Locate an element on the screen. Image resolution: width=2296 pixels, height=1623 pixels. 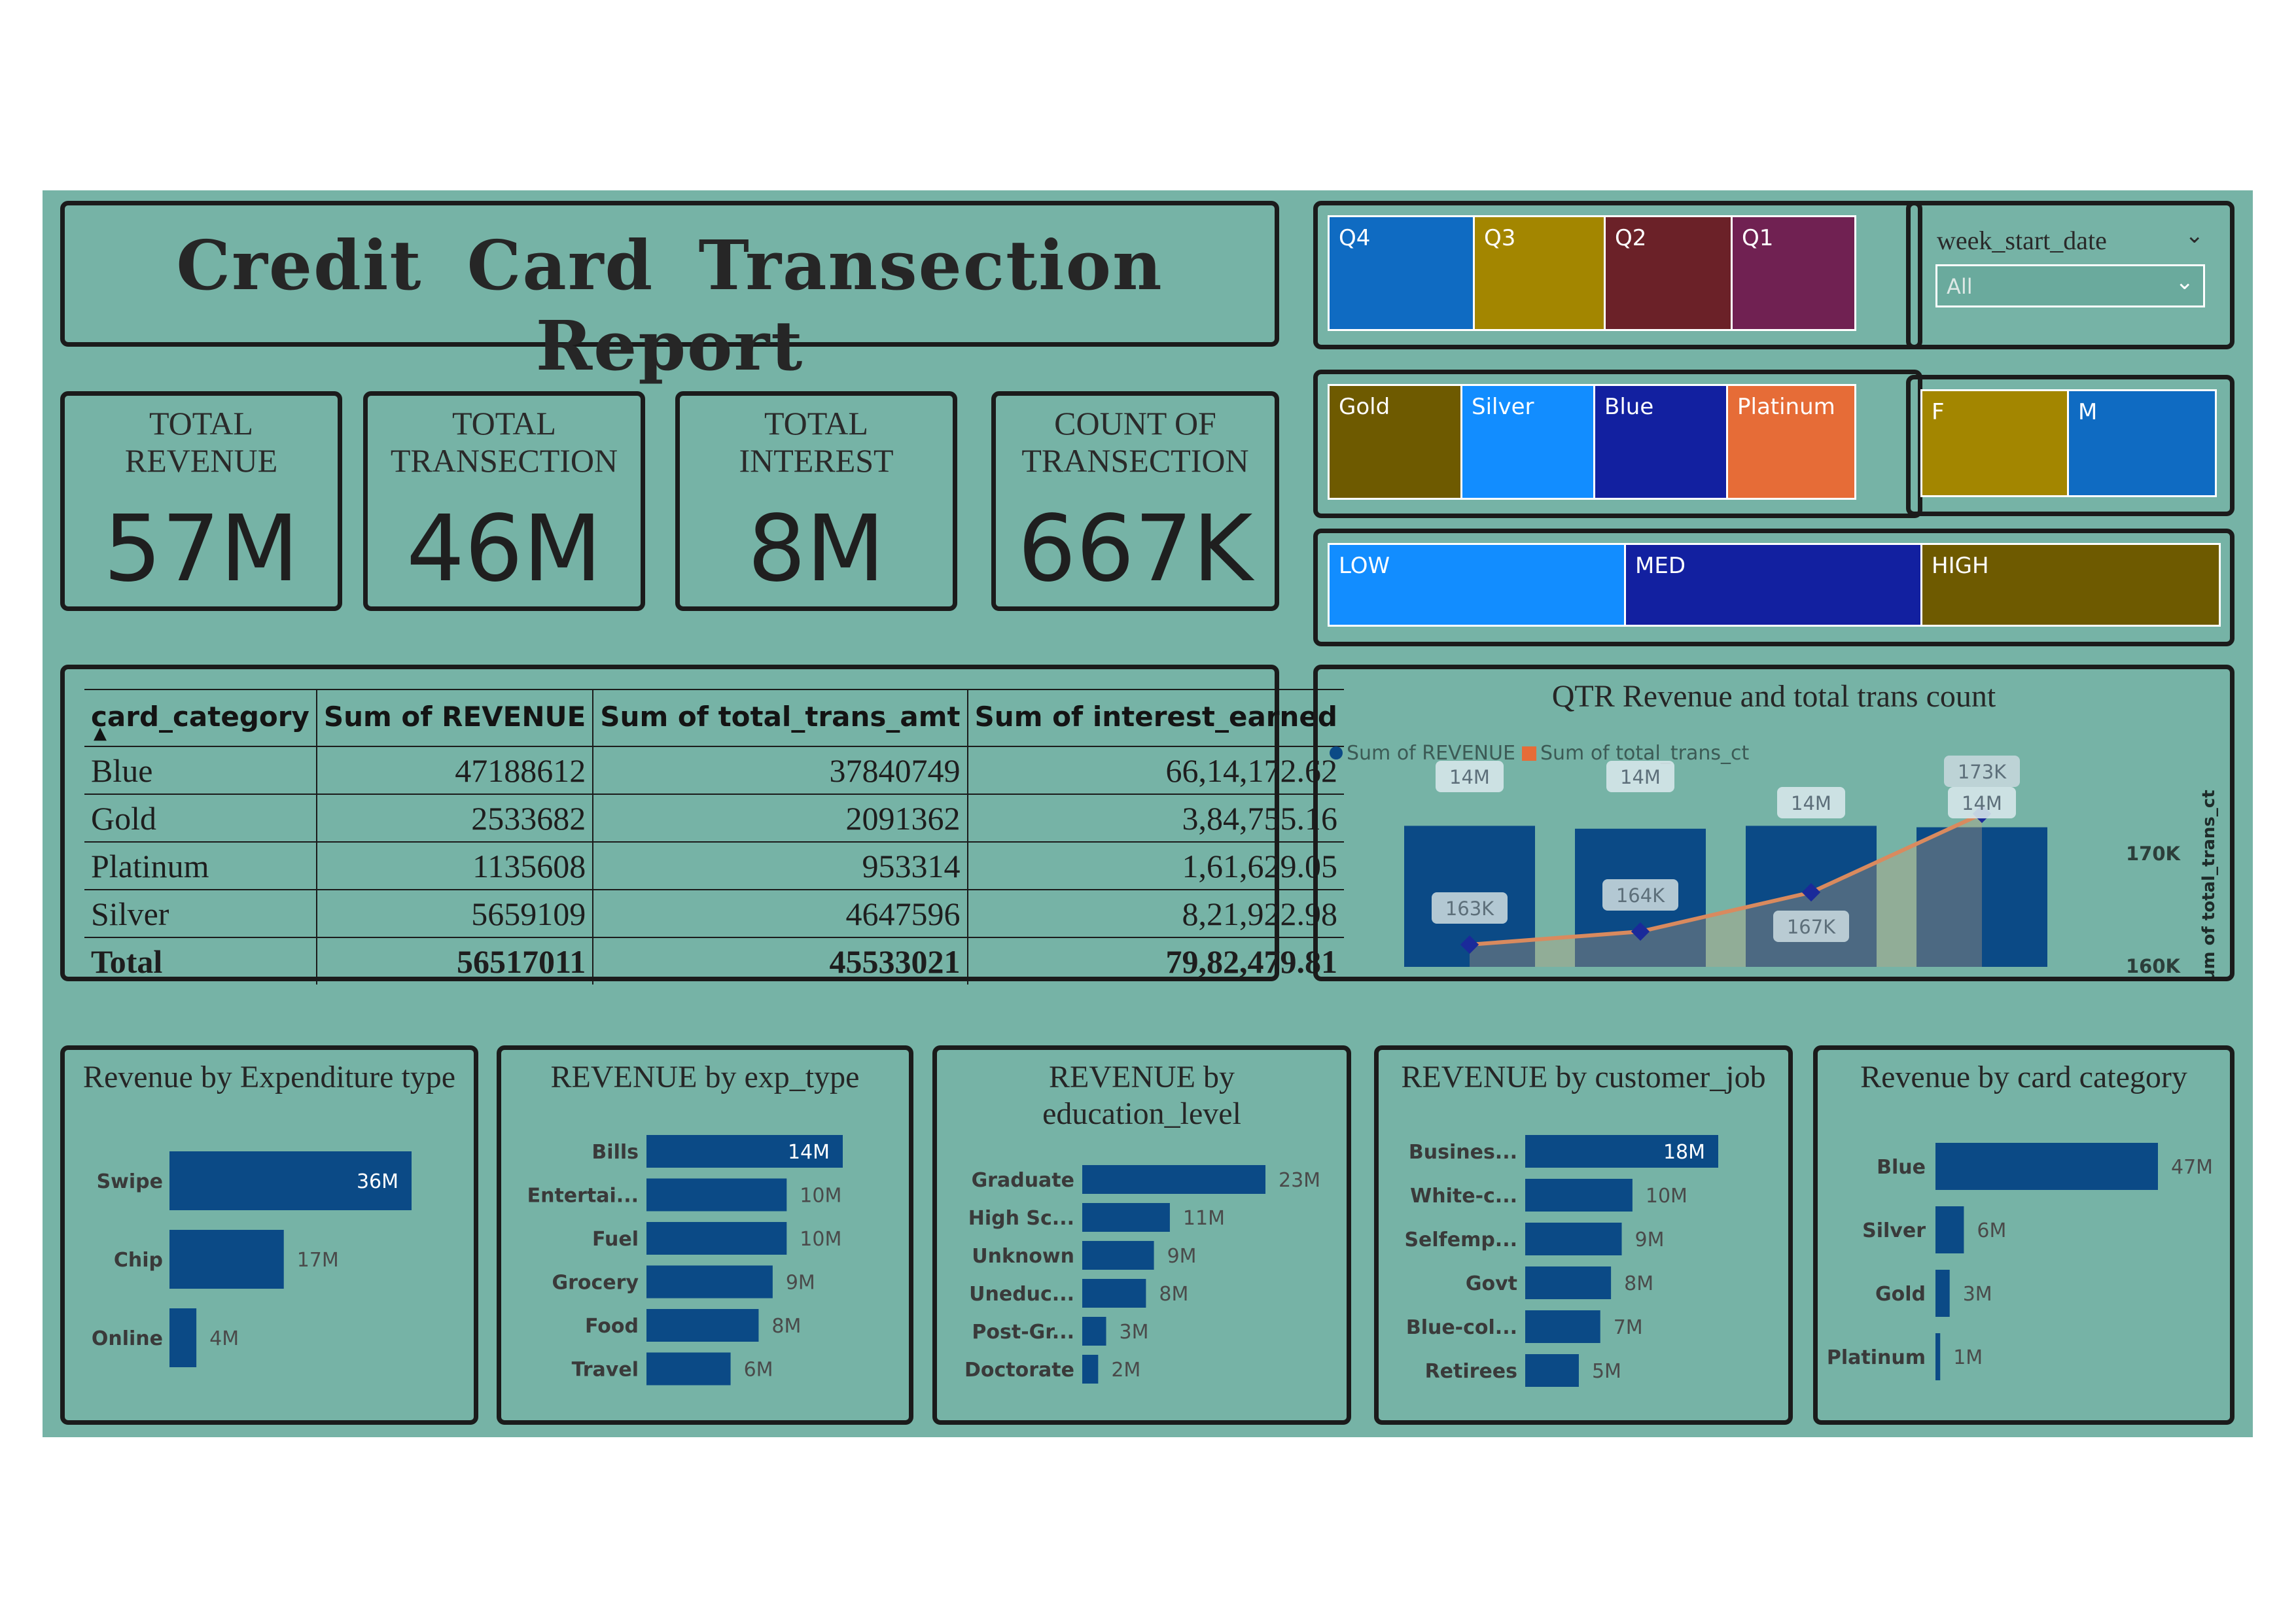
gender-slicer: F M is located at coordinates (2070, 445).